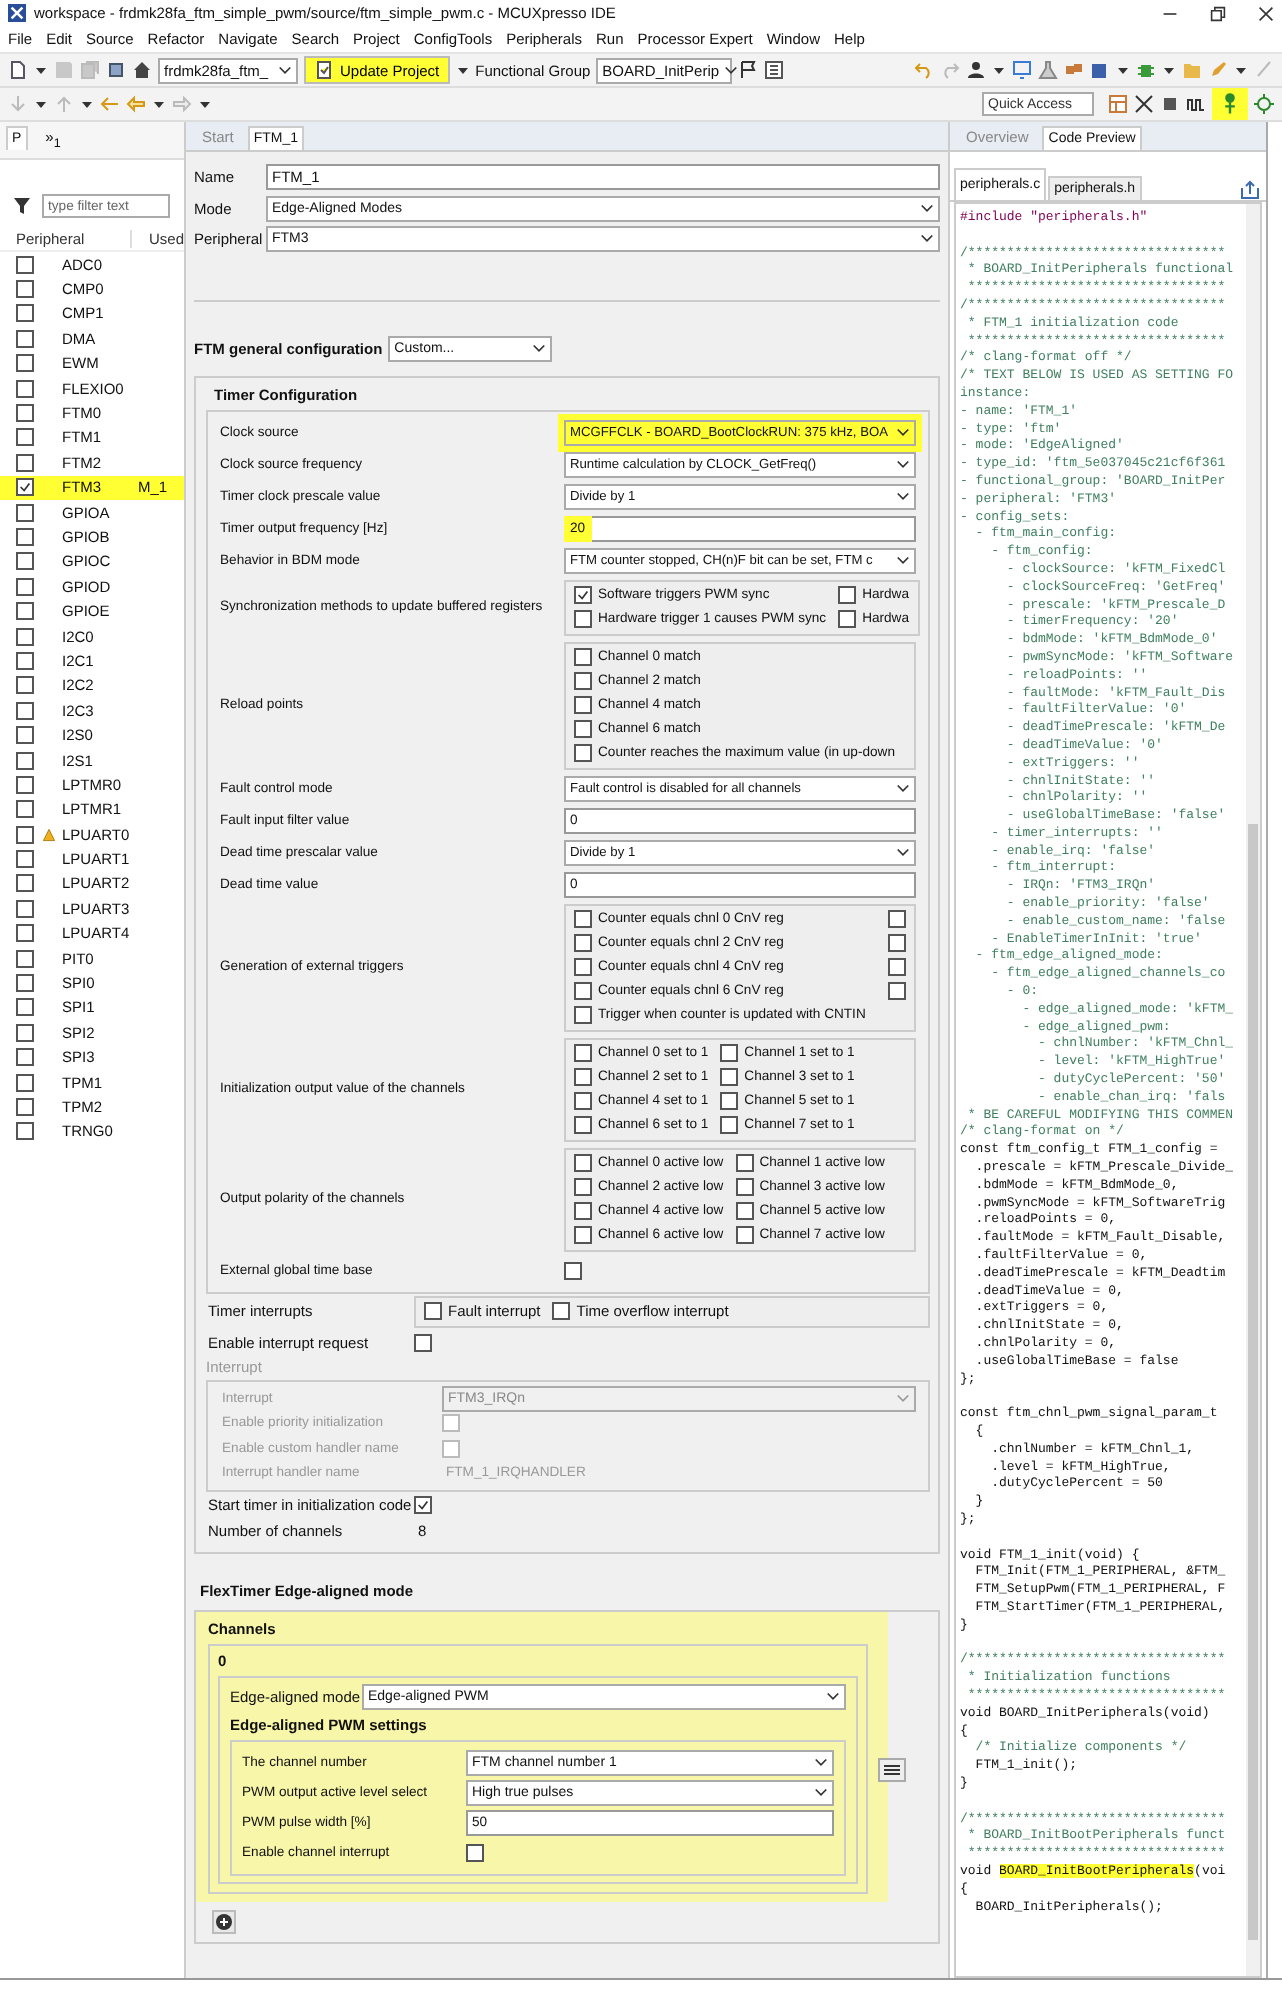  What do you see at coordinates (1253, 1090) in the screenshot?
I see `scrollbar` at bounding box center [1253, 1090].